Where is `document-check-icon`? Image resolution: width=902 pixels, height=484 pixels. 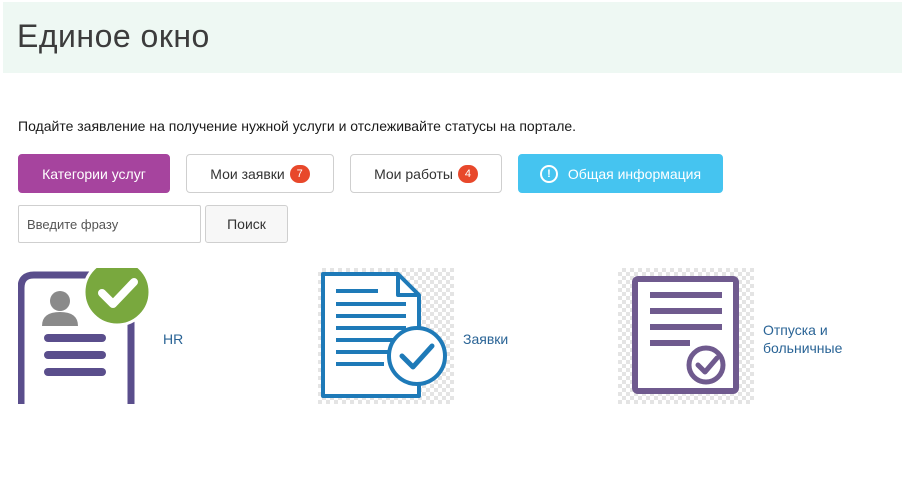
document-check-icon is located at coordinates (386, 336).